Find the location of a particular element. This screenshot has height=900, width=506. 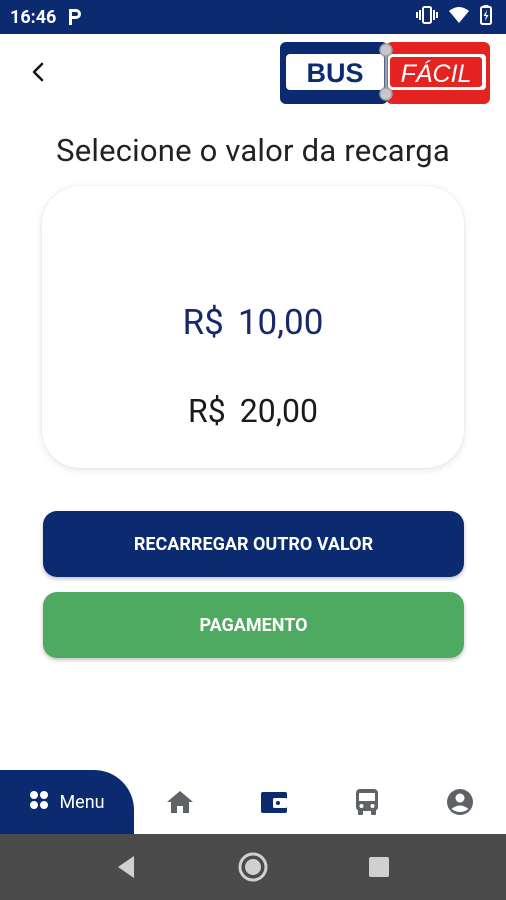

value-amount: 20,00 is located at coordinates (278, 411).